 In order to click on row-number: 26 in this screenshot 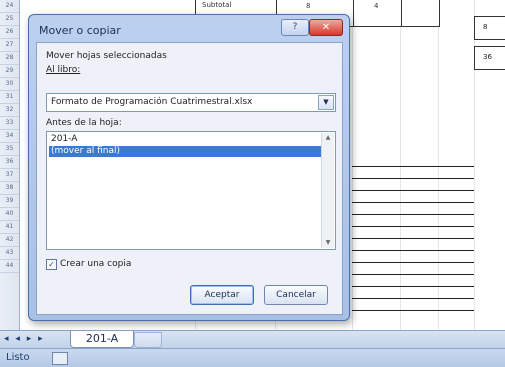, I will do `click(9, 32)`.